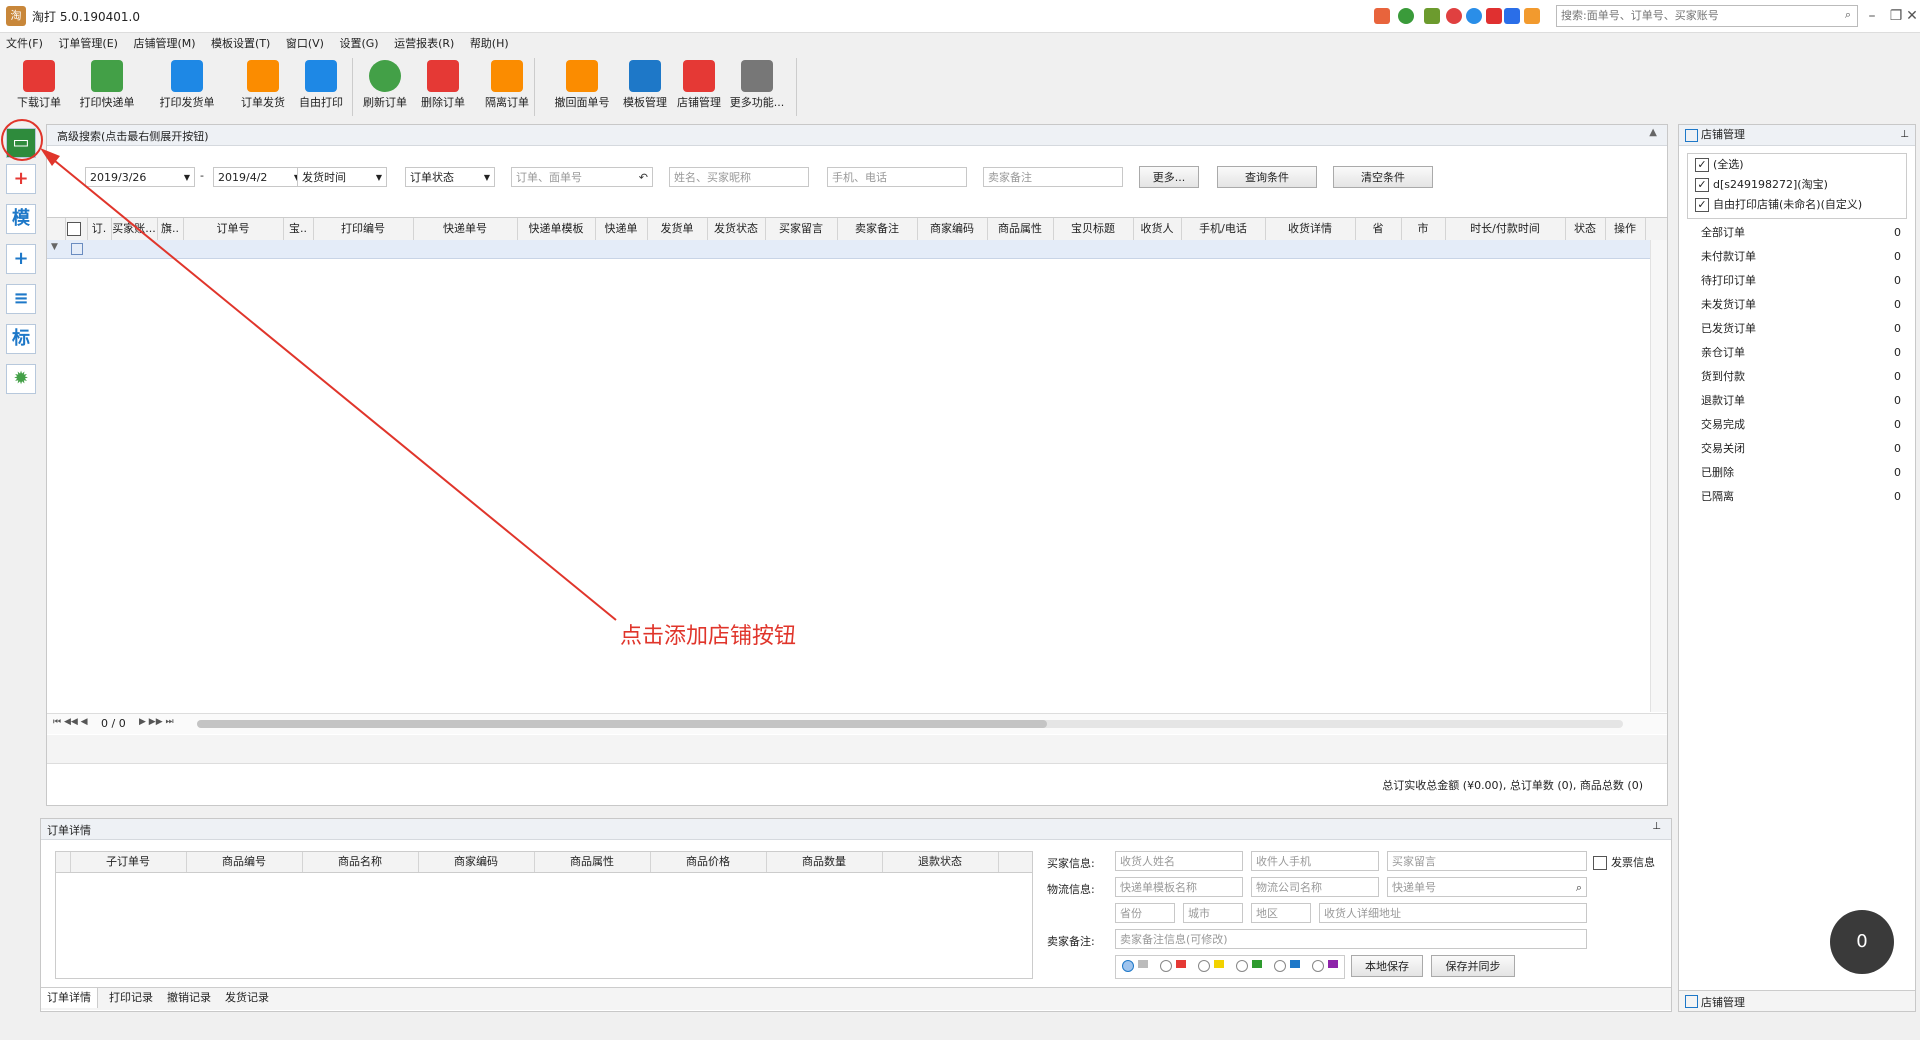  I want to click on save-sync-button: 保存并同步, so click(1473, 966).